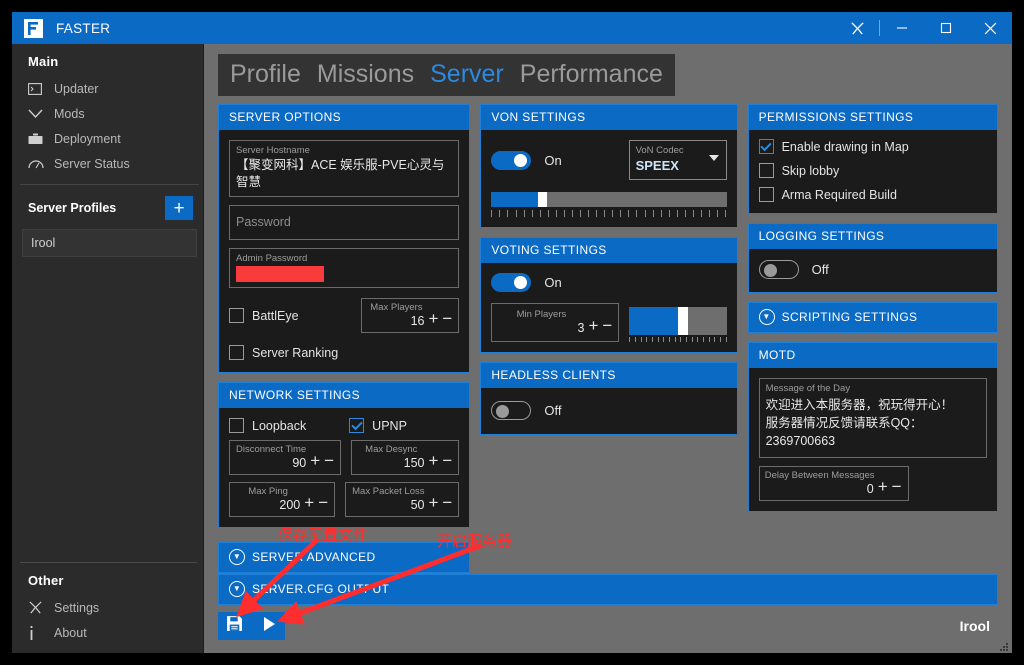  What do you see at coordinates (269, 626) in the screenshot?
I see `play-icon` at bounding box center [269, 626].